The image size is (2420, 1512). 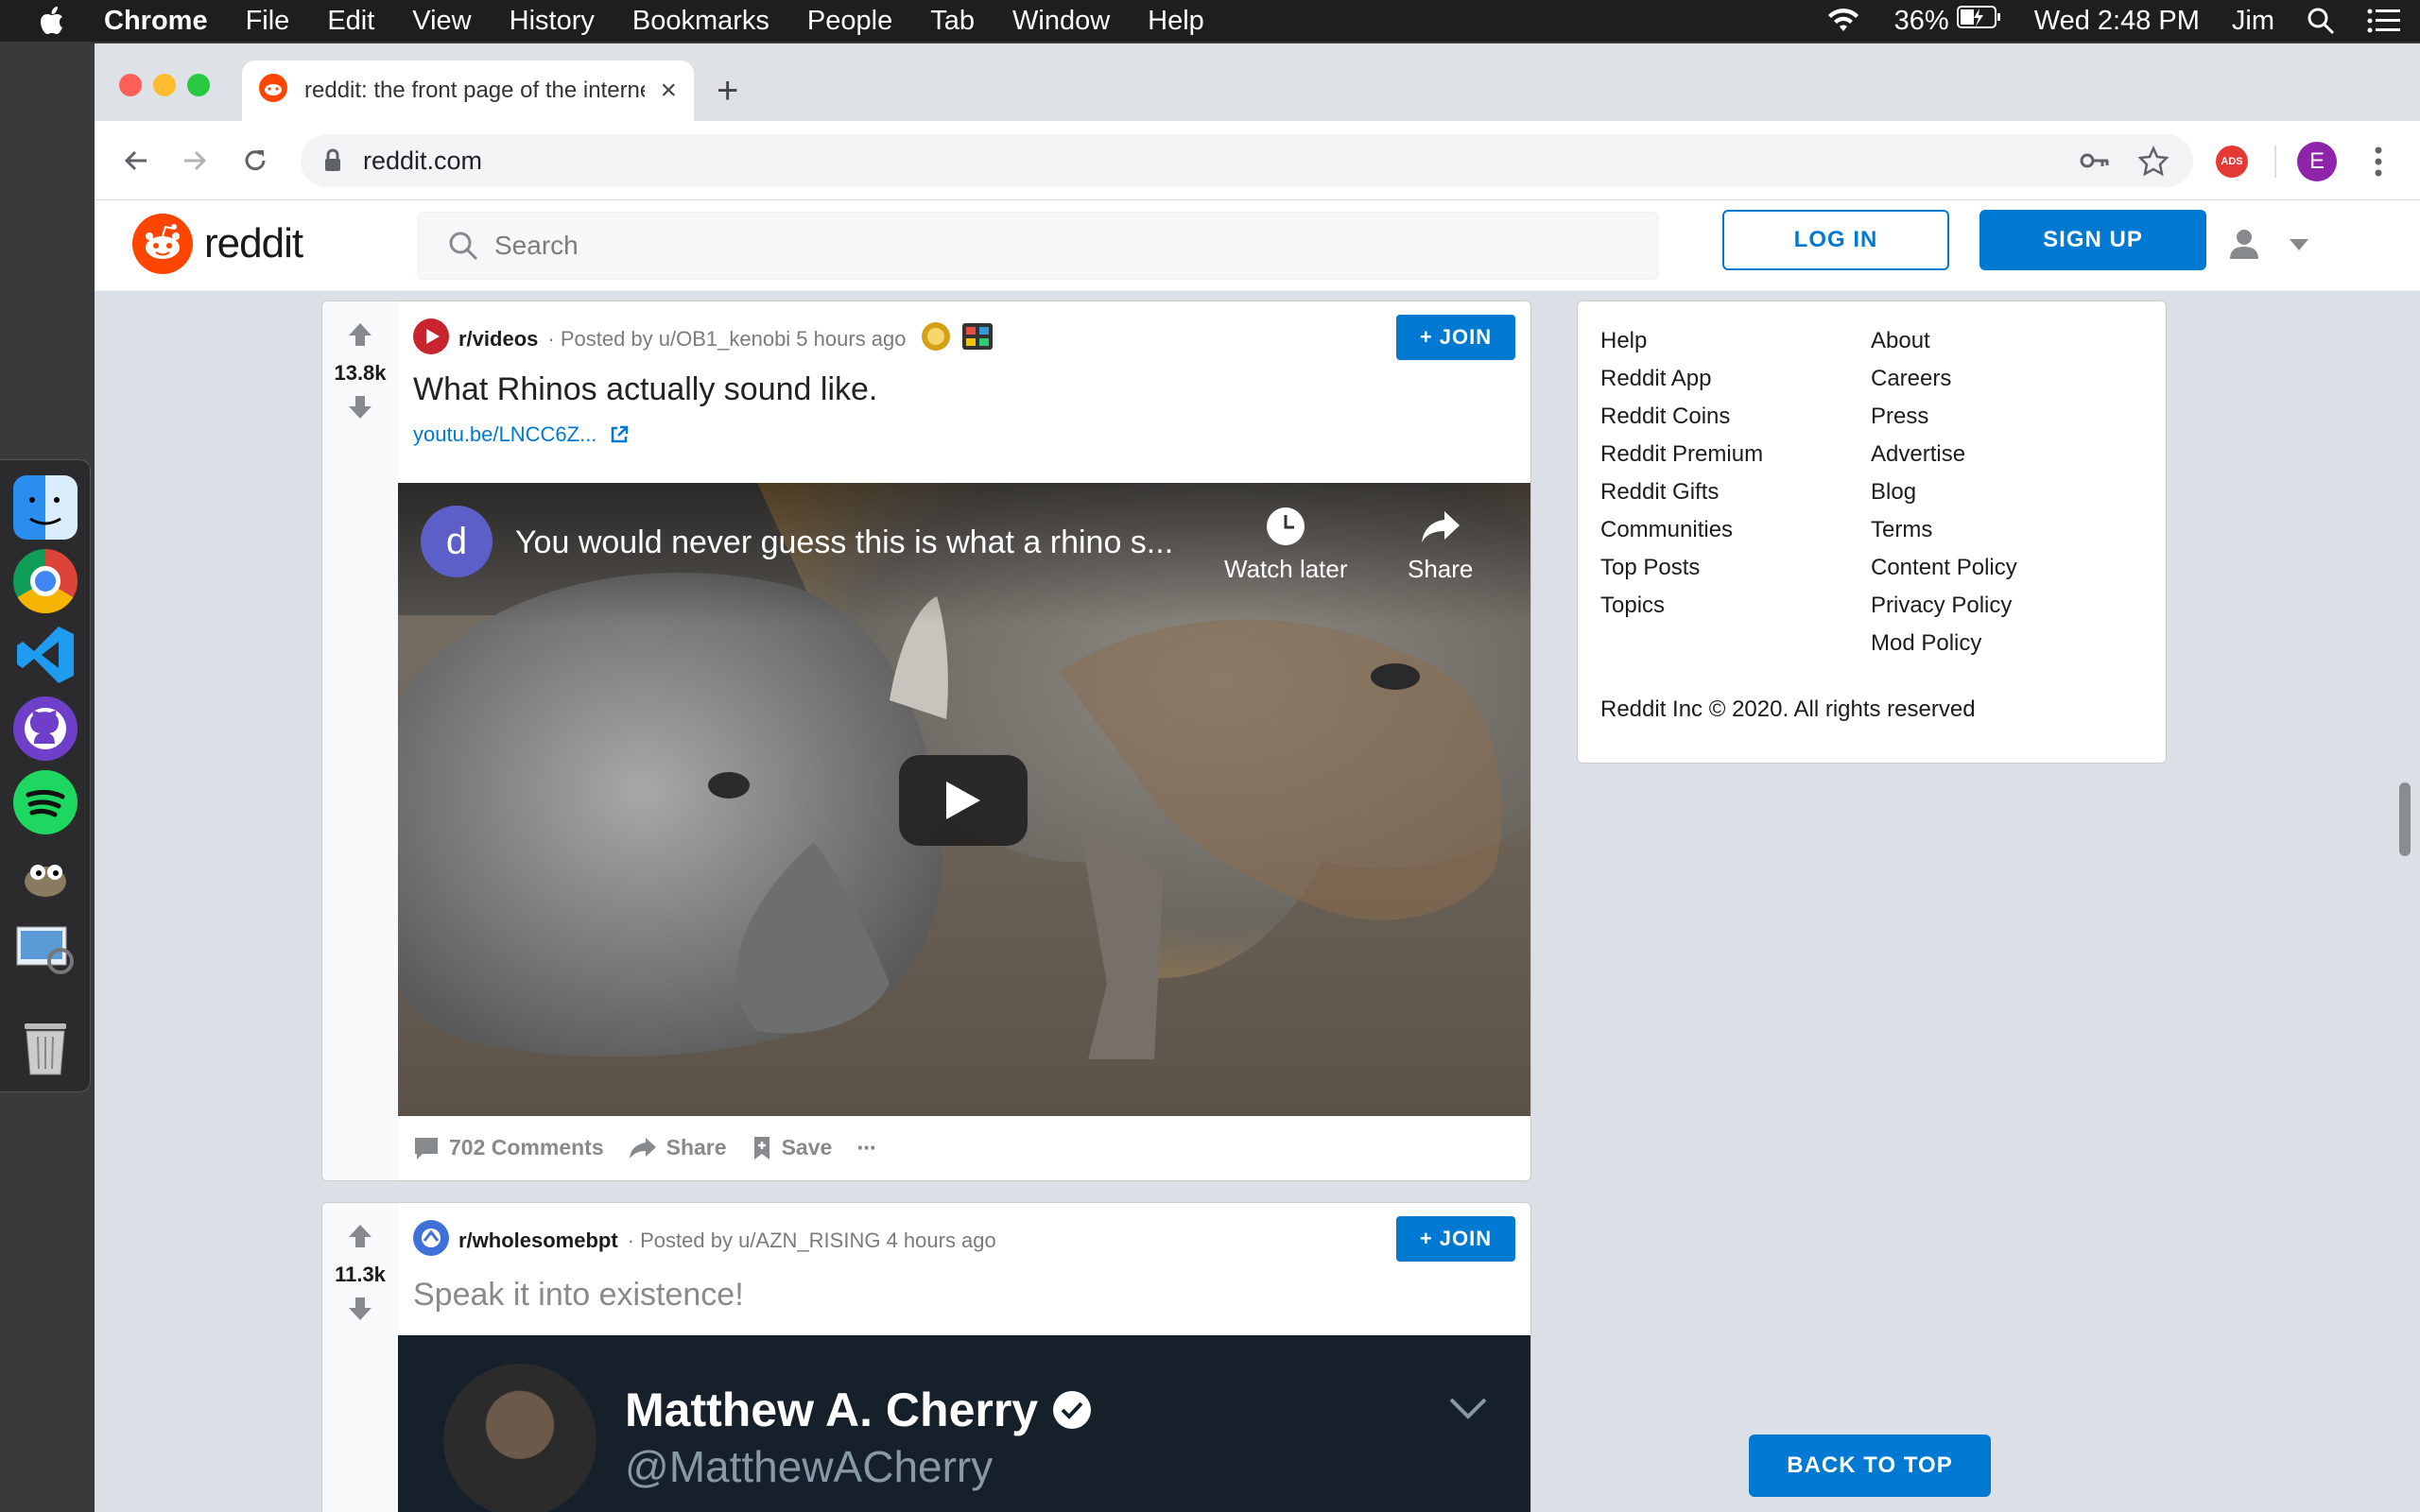 What do you see at coordinates (552, 21) in the screenshot?
I see `menu-history: History` at bounding box center [552, 21].